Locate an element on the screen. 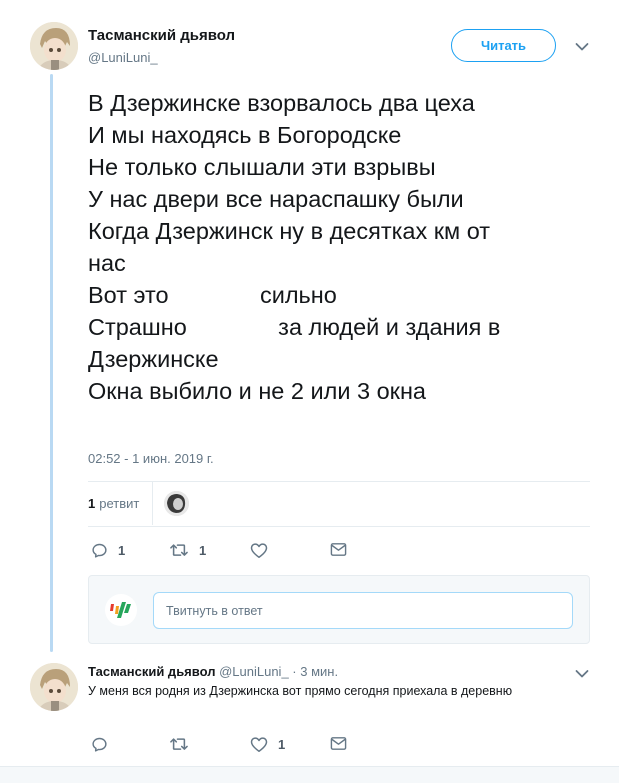  reply-composer: Твитнуть в ответ is located at coordinates (339, 609).